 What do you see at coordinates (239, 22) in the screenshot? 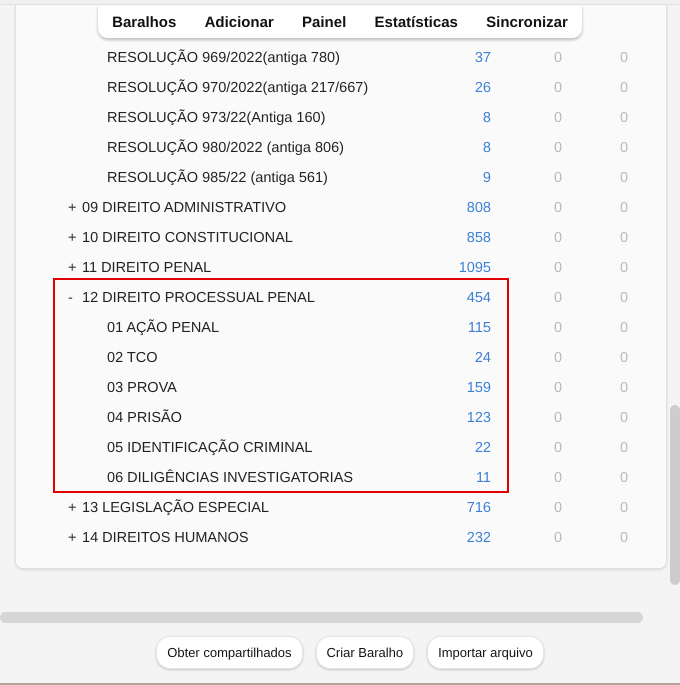
I see `toolbar-link: Adicionar` at bounding box center [239, 22].